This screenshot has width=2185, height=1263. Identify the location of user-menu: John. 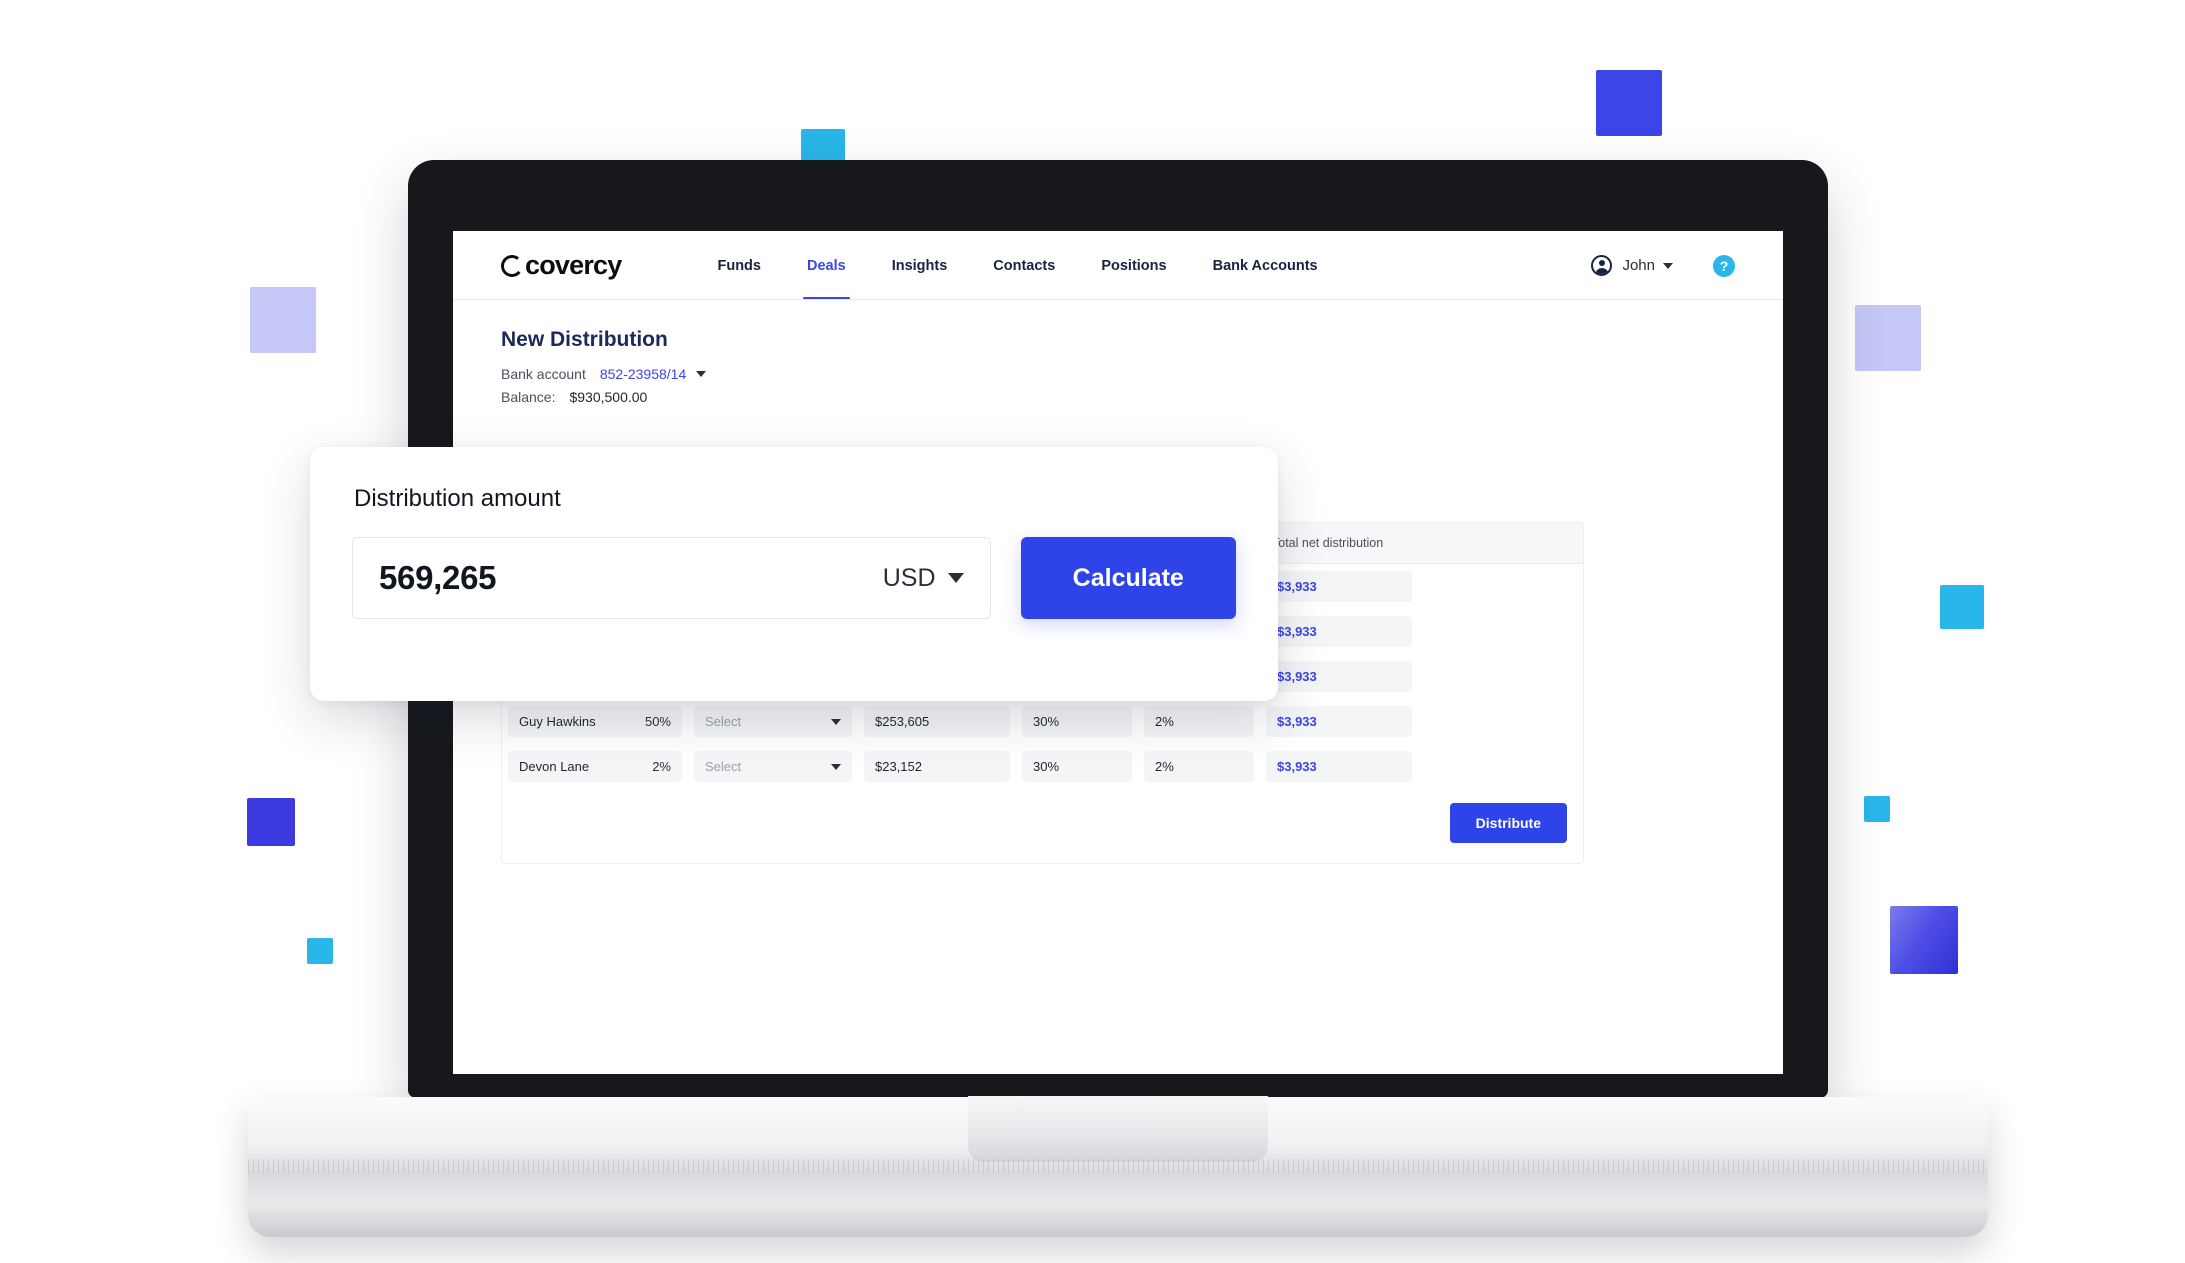
(1632, 265).